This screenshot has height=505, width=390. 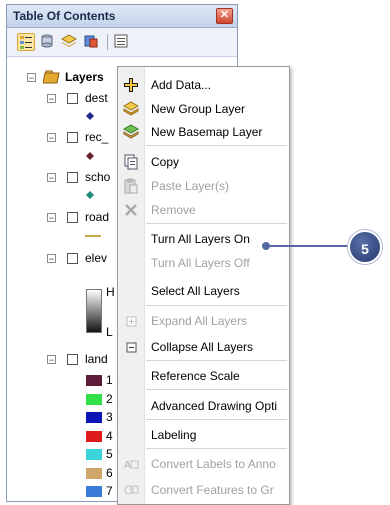 What do you see at coordinates (97, 217) in the screenshot?
I see `layer-label-road: road` at bounding box center [97, 217].